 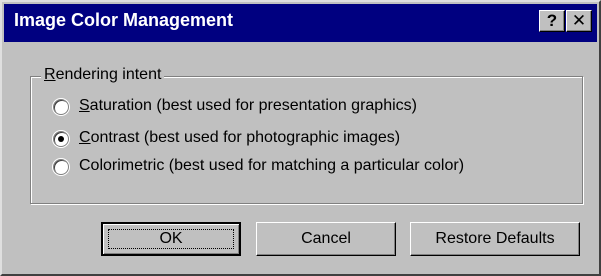 What do you see at coordinates (61, 139) in the screenshot?
I see `radio-button-contrast` at bounding box center [61, 139].